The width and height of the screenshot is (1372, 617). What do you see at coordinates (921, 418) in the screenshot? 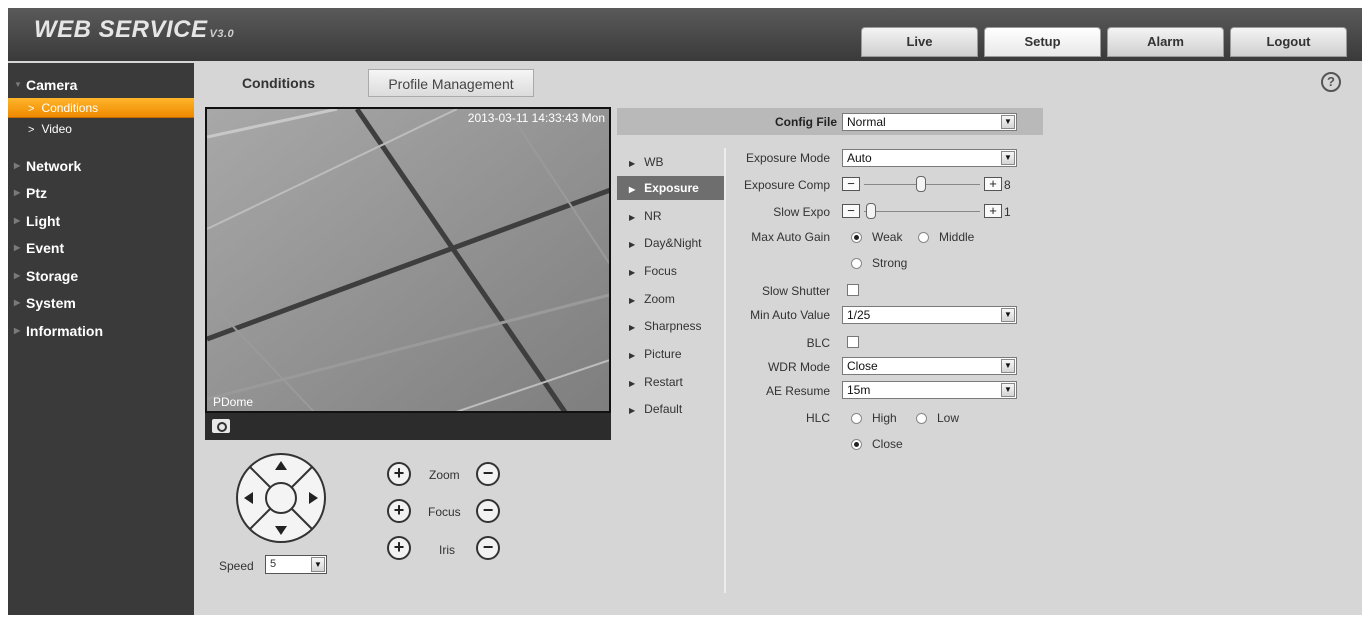
I see `hlc-low-radio` at bounding box center [921, 418].